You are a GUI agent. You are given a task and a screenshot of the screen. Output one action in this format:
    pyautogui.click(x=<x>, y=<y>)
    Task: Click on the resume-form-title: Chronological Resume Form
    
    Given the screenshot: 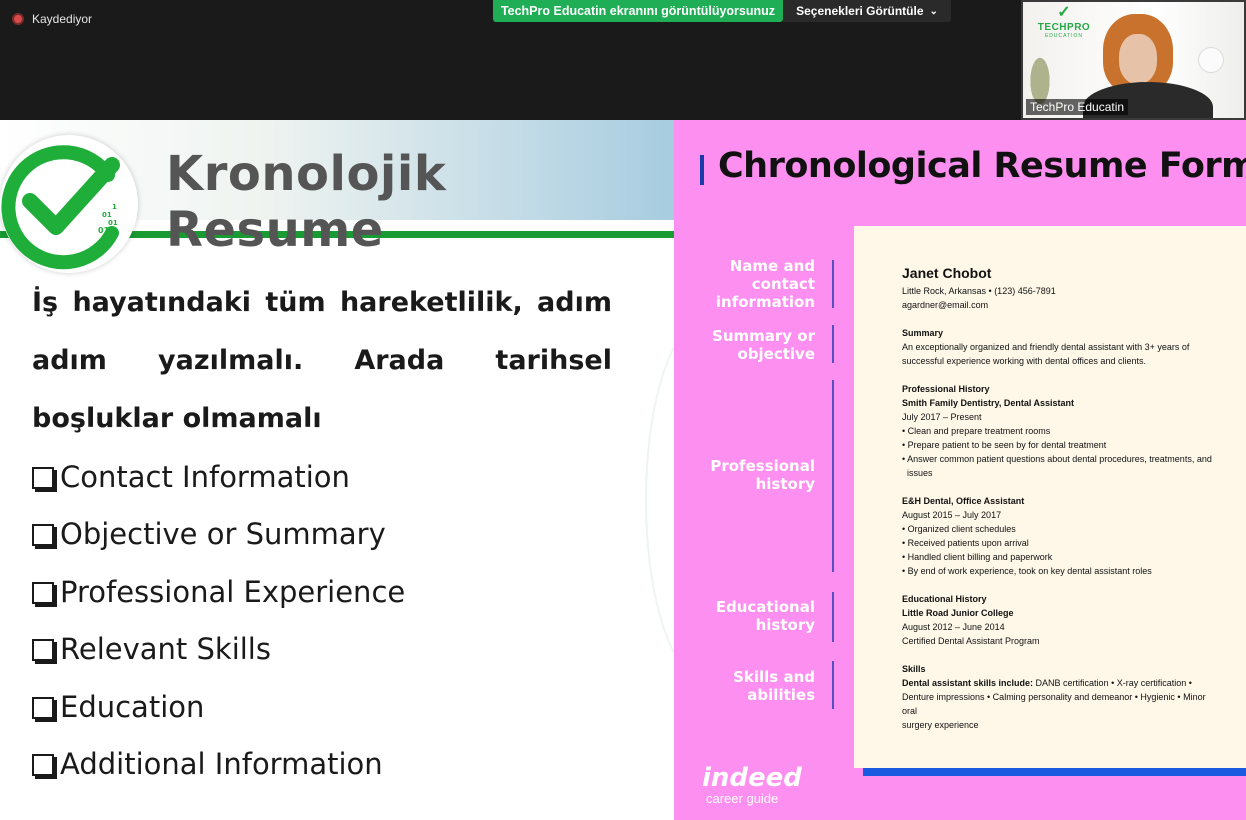 What is the action you would take?
    pyautogui.click(x=982, y=166)
    